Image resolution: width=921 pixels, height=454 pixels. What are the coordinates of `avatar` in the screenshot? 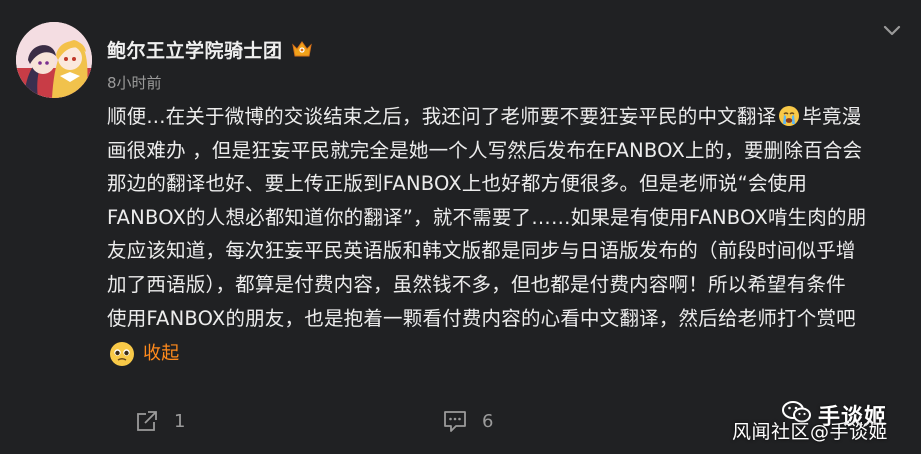 It's located at (54, 60).